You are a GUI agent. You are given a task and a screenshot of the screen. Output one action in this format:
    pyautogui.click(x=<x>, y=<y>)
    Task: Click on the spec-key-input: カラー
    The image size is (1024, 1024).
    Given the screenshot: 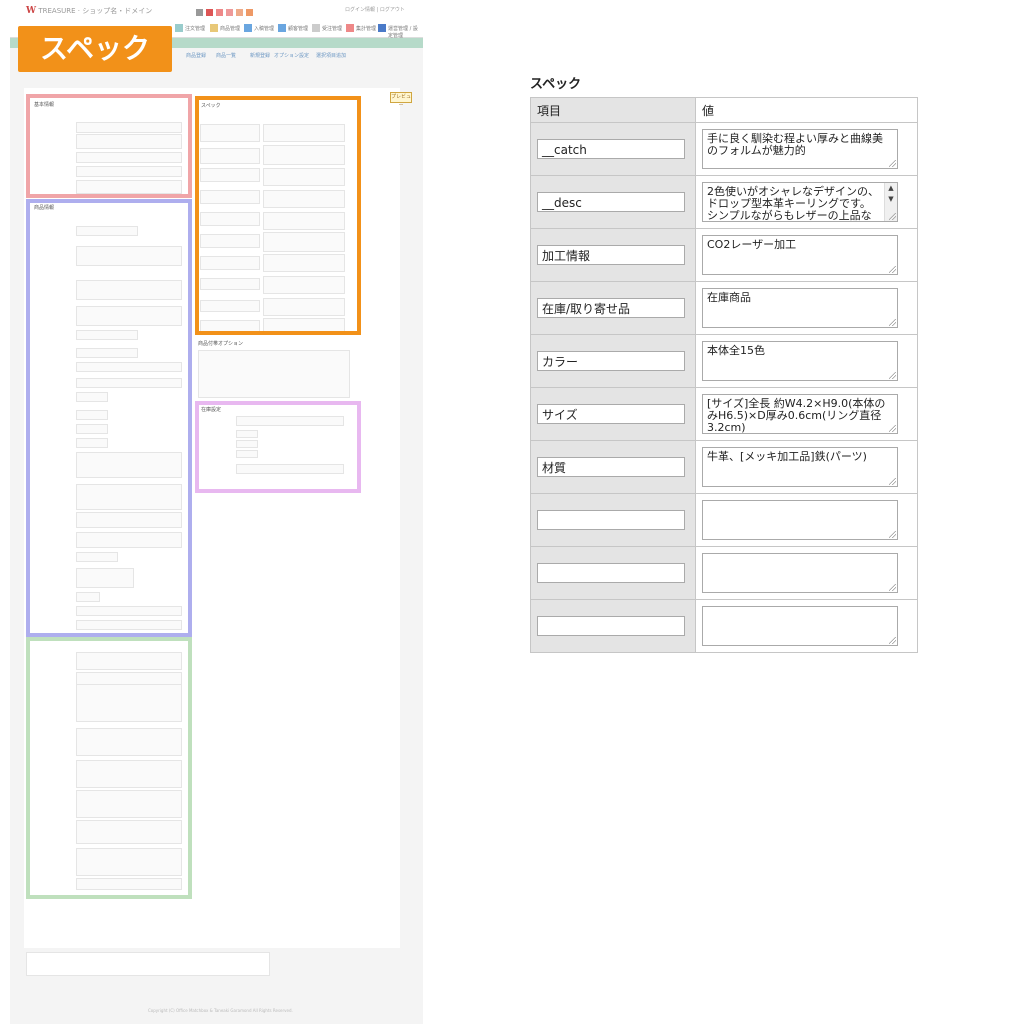 What is the action you would take?
    pyautogui.click(x=611, y=361)
    